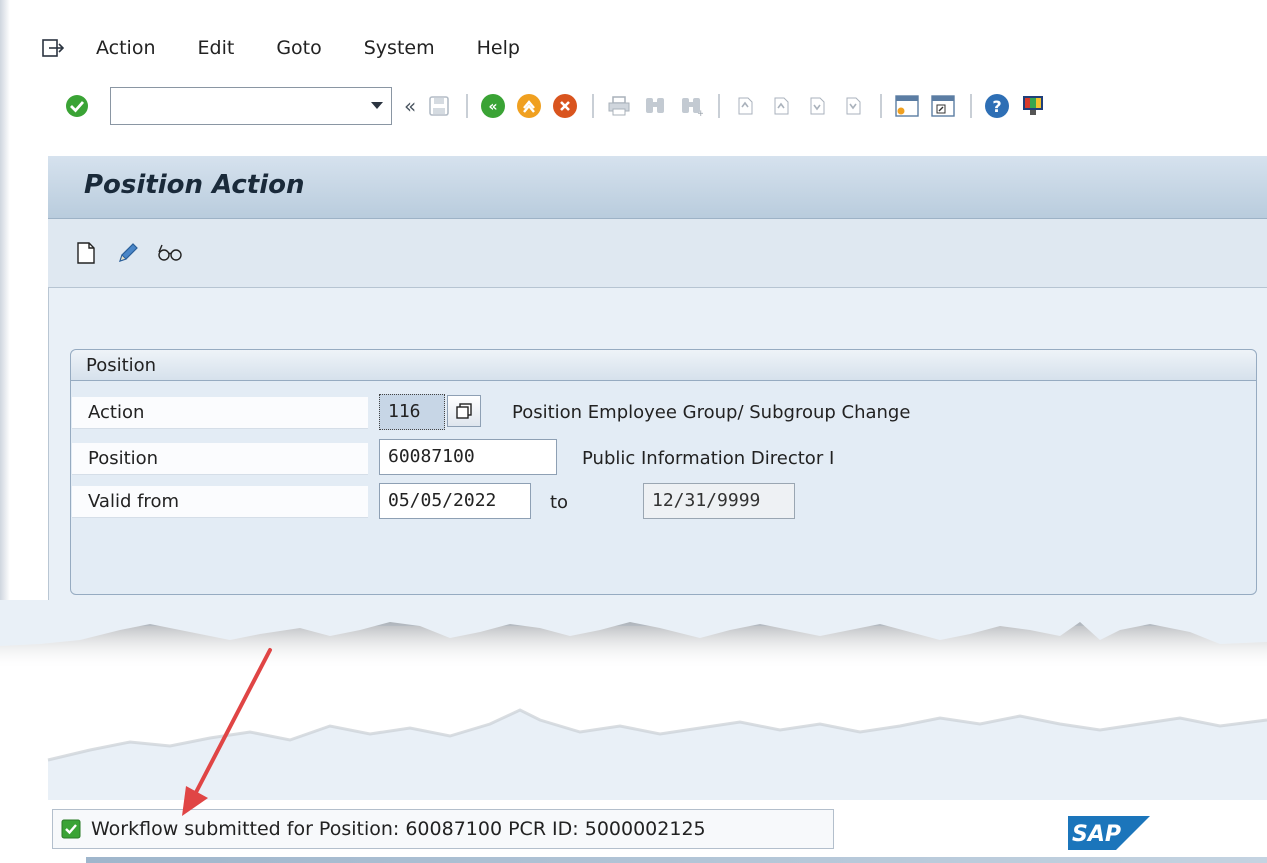 Image resolution: width=1267 pixels, height=863 pixels. I want to click on copy-icon, so click(464, 411).